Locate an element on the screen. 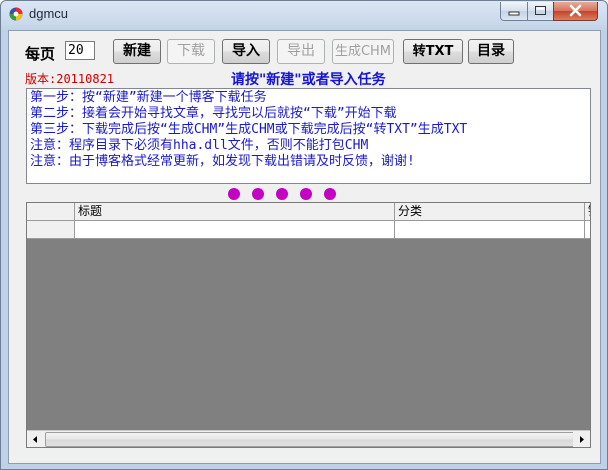  minimize-button is located at coordinates (514, 11).